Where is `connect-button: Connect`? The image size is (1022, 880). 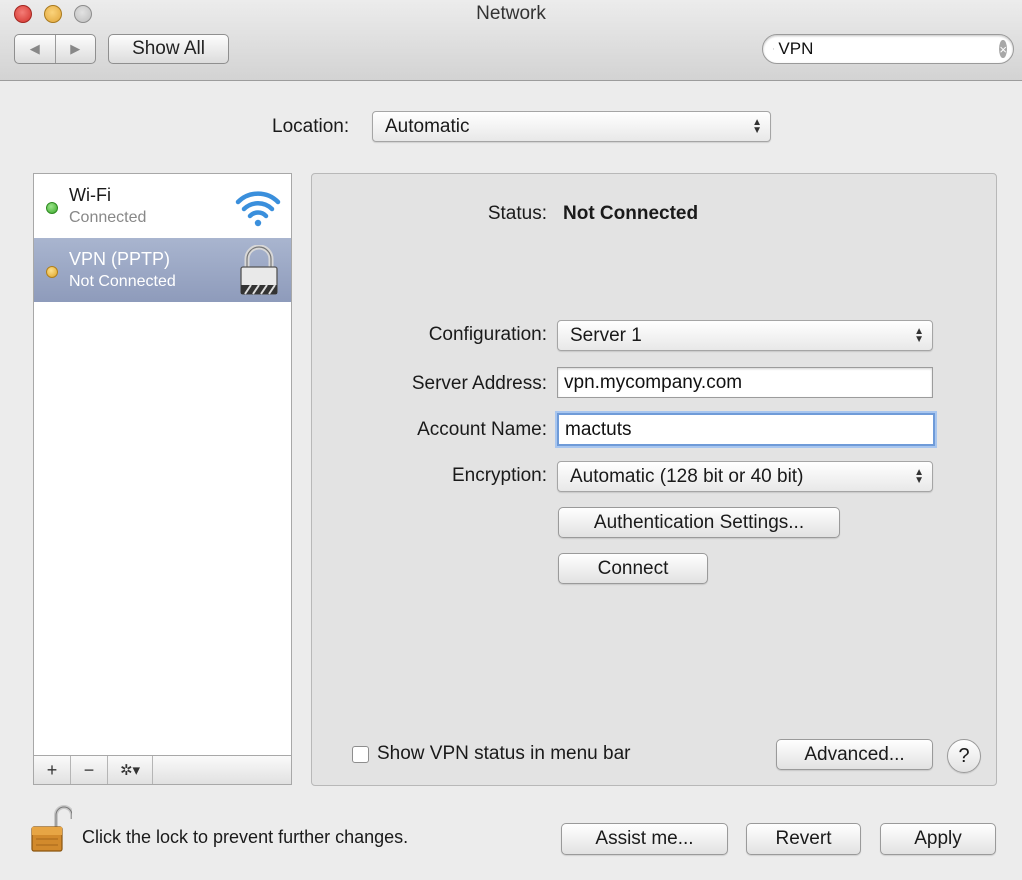 connect-button: Connect is located at coordinates (633, 568).